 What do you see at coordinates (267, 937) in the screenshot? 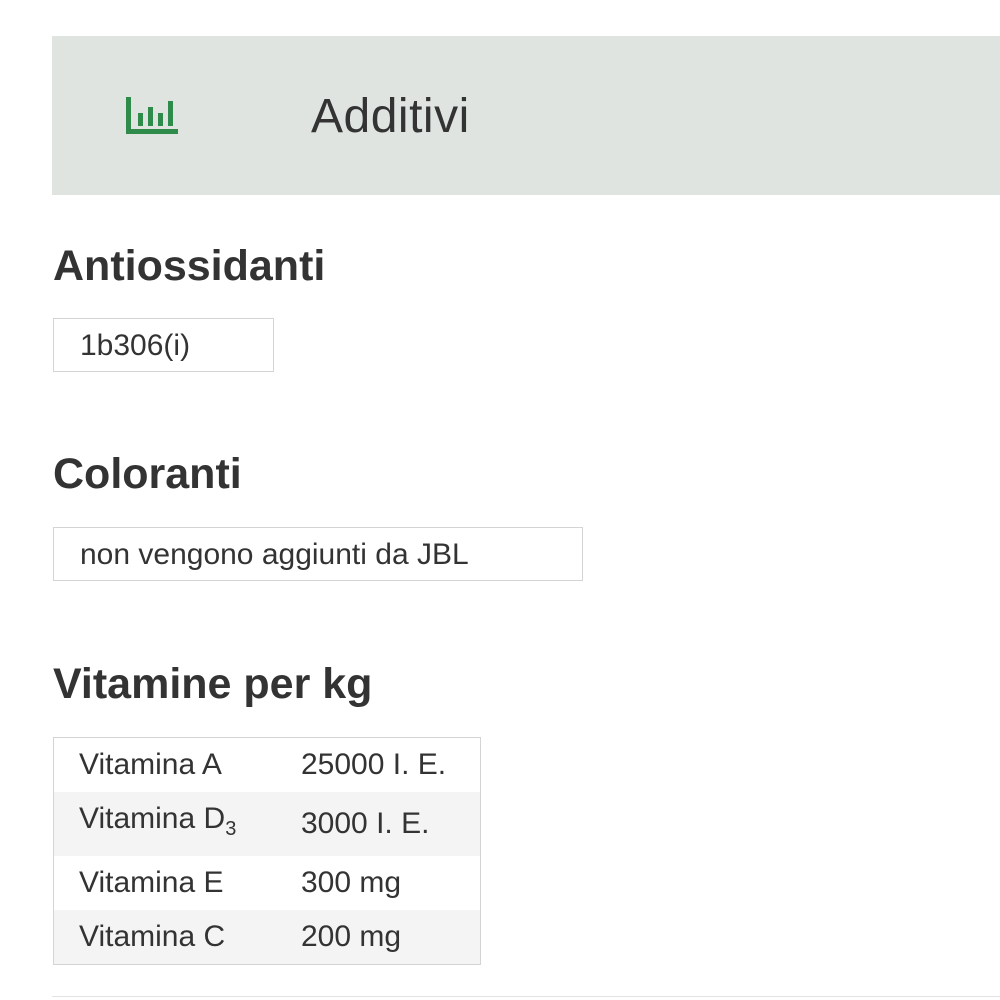
I see `table-row: Vitamina C 200 mg` at bounding box center [267, 937].